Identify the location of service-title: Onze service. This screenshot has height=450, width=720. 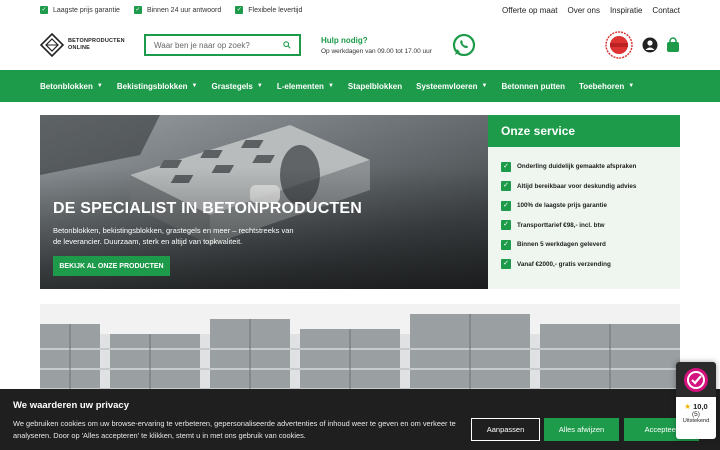
(584, 131).